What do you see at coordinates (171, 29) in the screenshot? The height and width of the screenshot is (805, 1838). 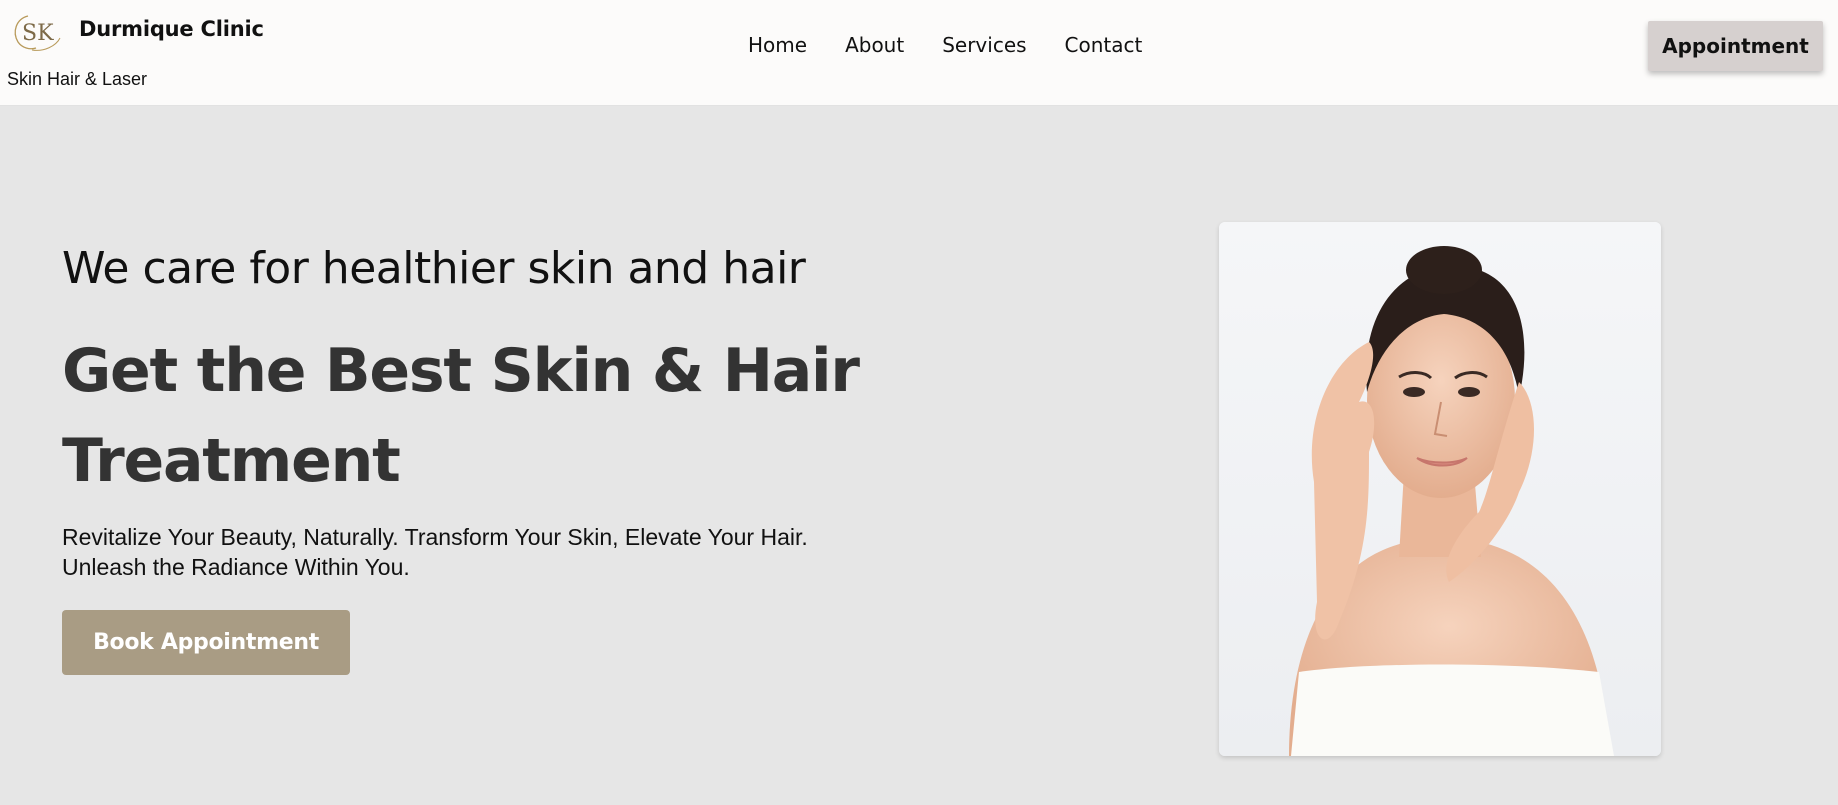 I see `brand-name: Durmique Clinic` at bounding box center [171, 29].